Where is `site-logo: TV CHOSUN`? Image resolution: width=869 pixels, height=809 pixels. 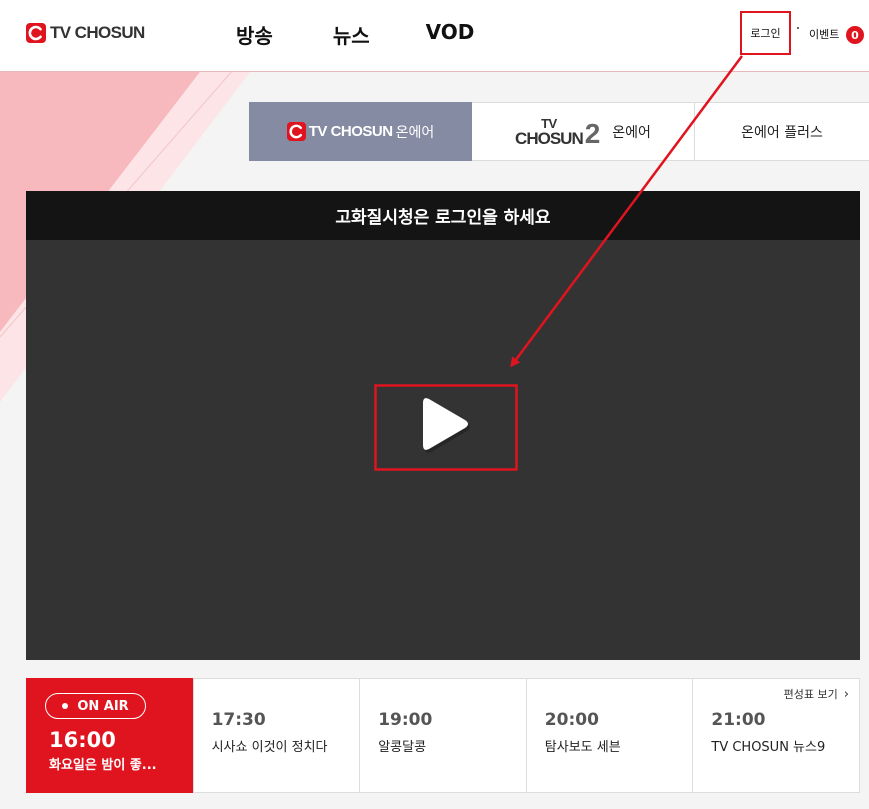
site-logo: TV CHOSUN is located at coordinates (85, 33).